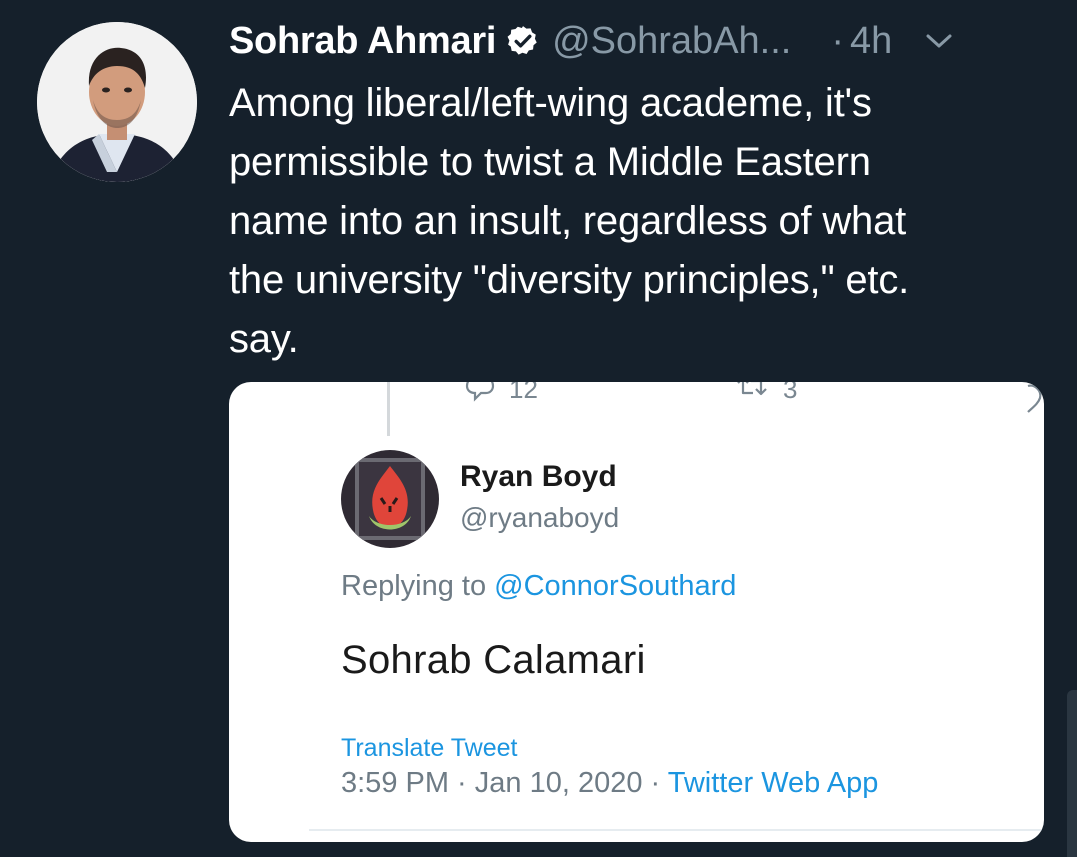  What do you see at coordinates (429, 748) in the screenshot?
I see `translate-tweet-link: Translate Tweet` at bounding box center [429, 748].